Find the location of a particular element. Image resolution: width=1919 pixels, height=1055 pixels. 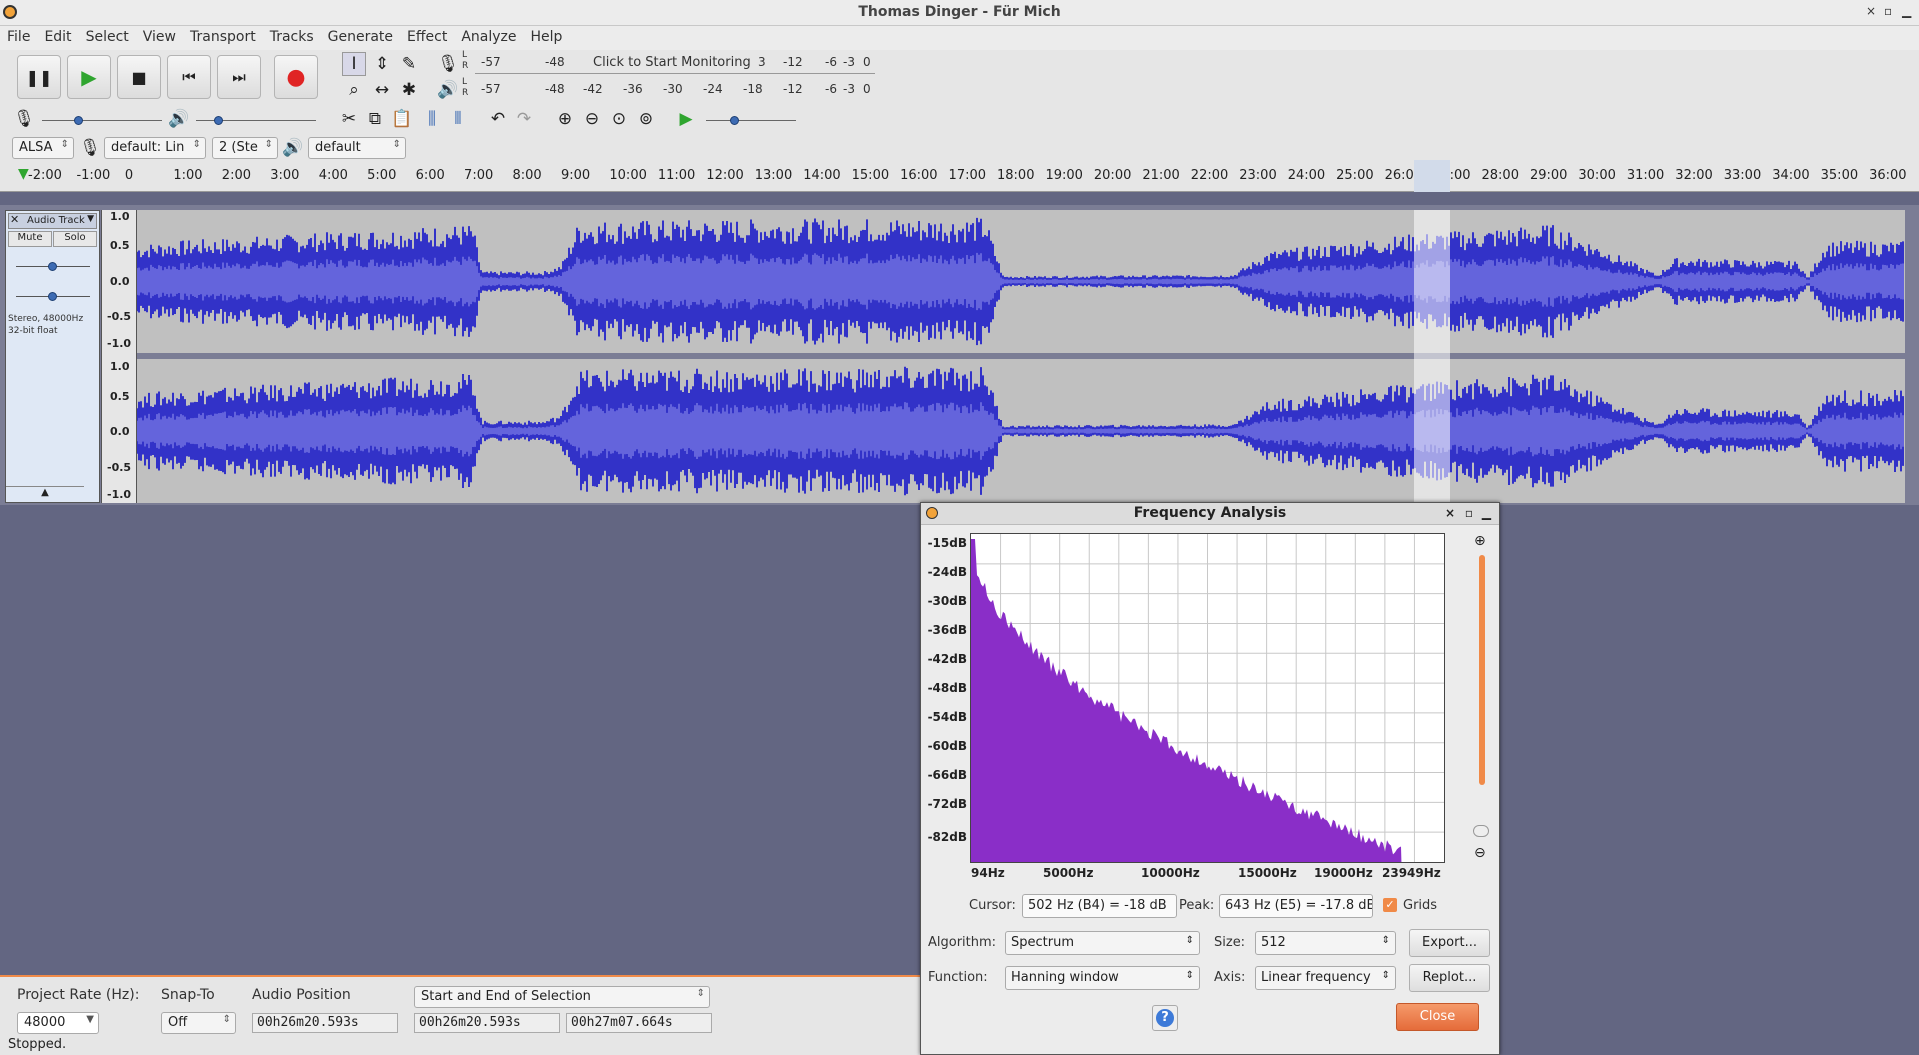

play-button: ▶ is located at coordinates (89, 77).